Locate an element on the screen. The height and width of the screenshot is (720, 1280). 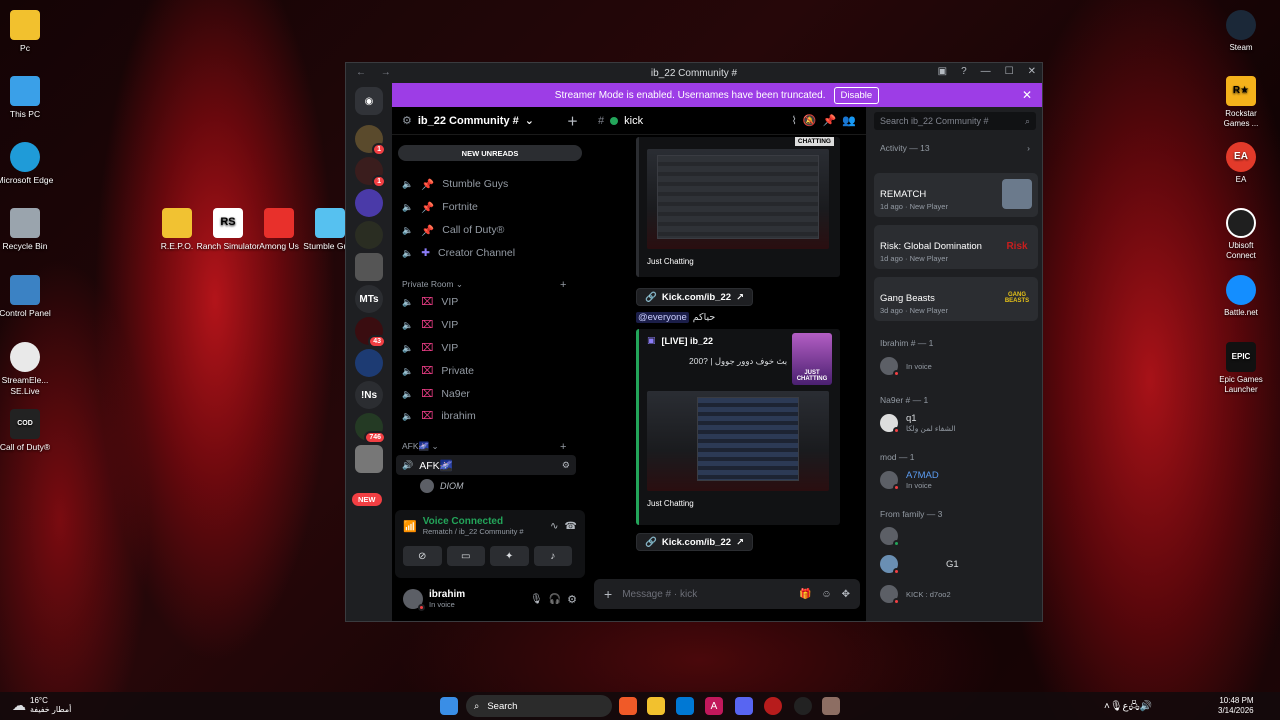
obs-icon is located at coordinates (803, 706).